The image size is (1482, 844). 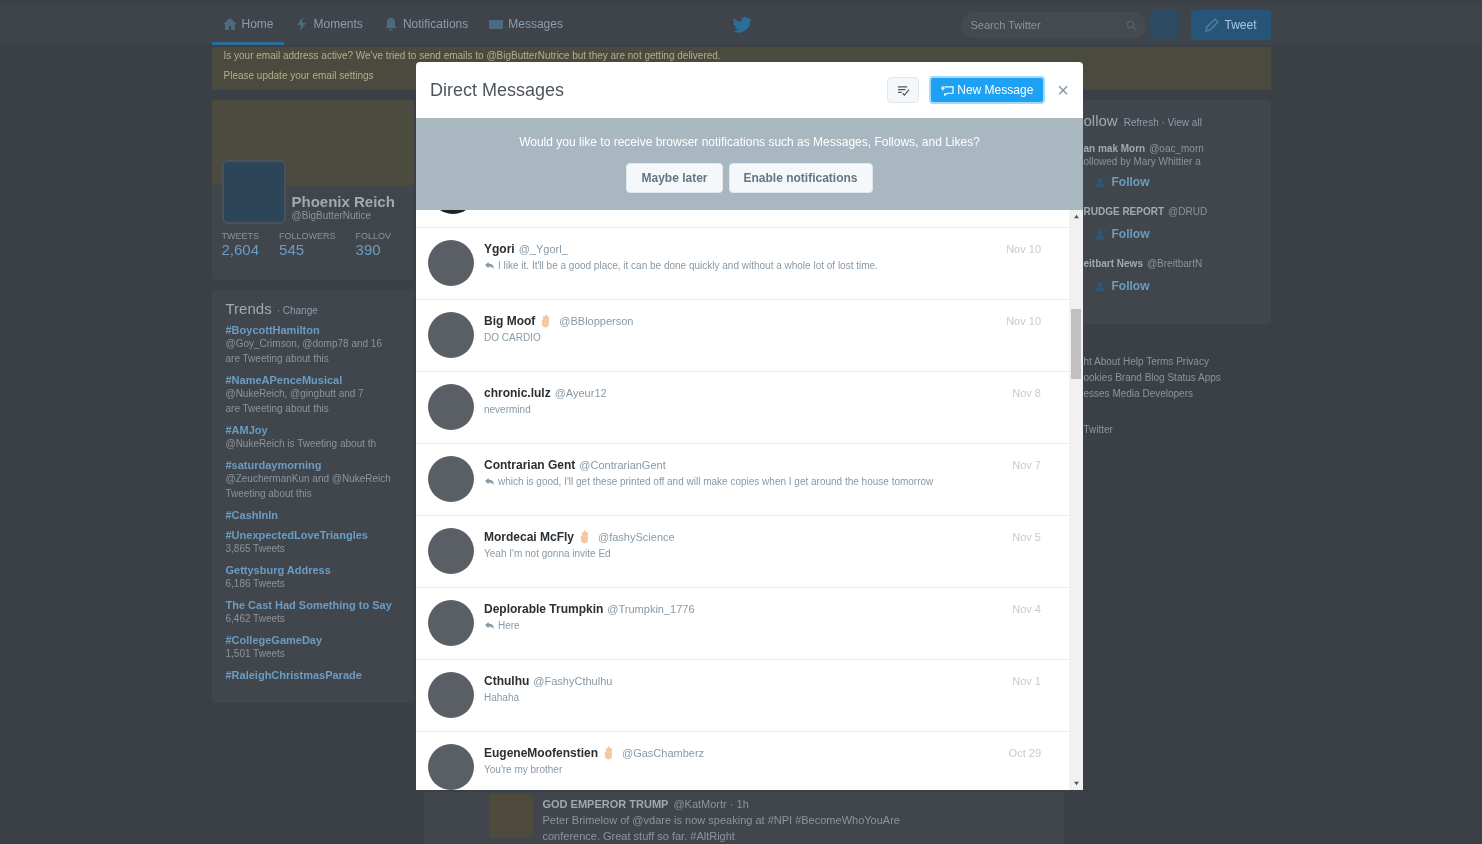 I want to click on scrollbar-thumb, so click(x=1076, y=344).